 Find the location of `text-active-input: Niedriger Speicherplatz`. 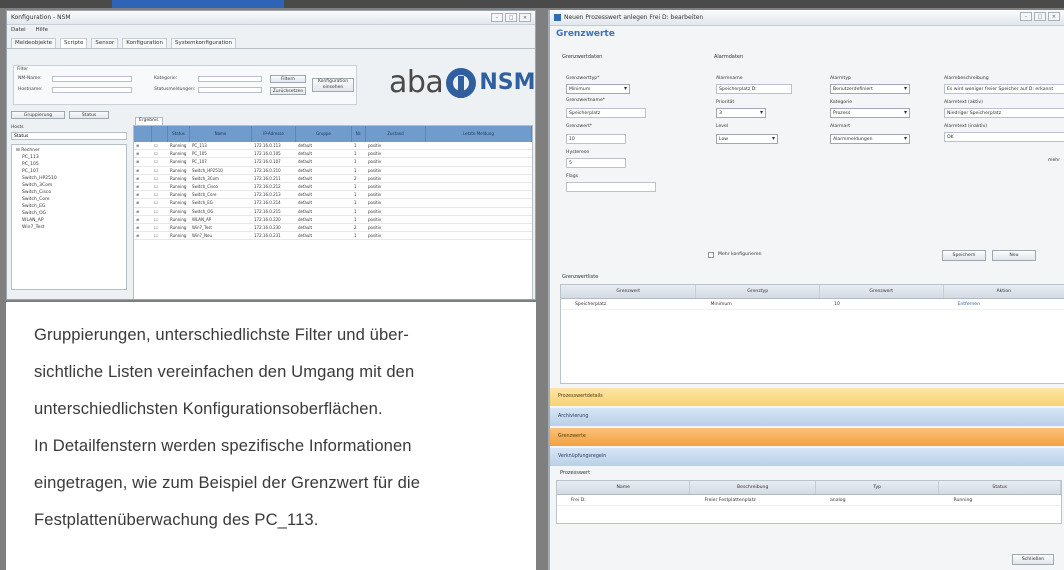

text-active-input: Niedriger Speicherplatz is located at coordinates (1004, 113).